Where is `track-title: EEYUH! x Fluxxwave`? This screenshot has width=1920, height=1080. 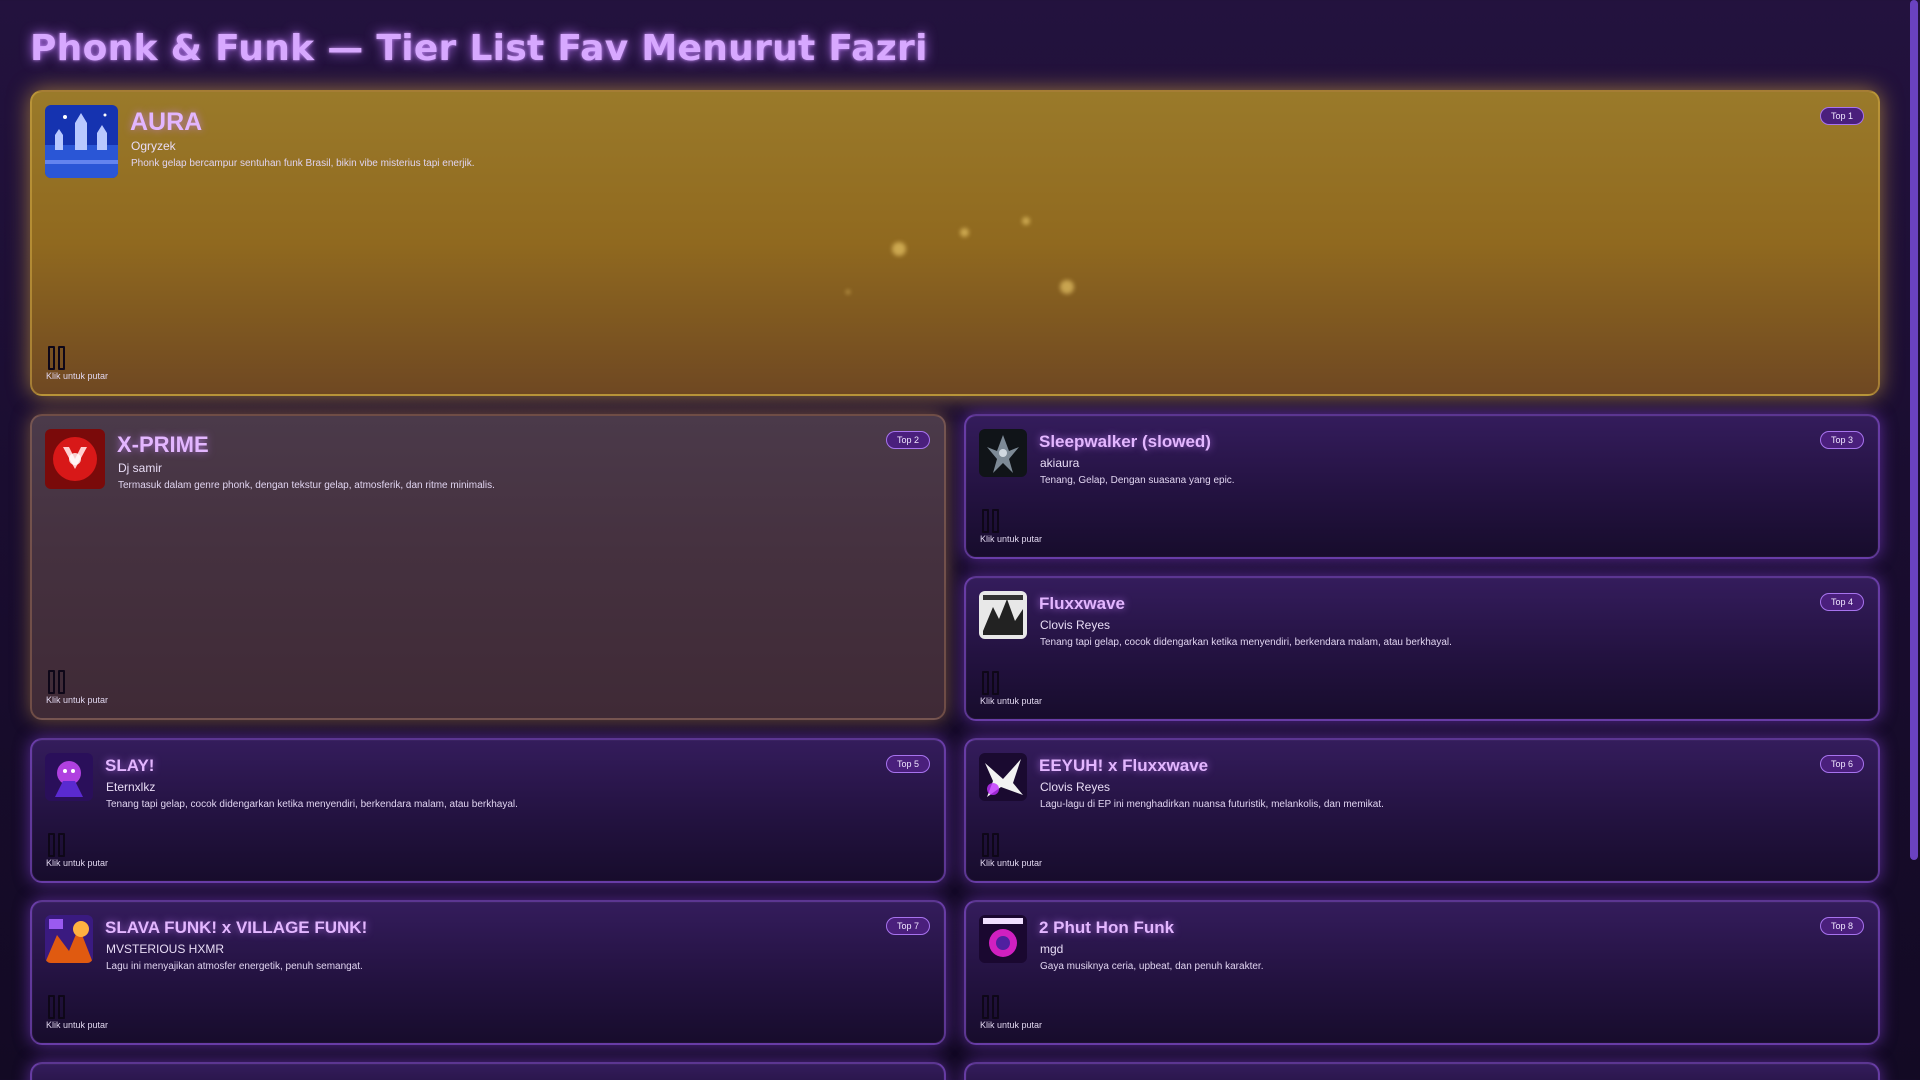
track-title: EEYUH! x Fluxxwave is located at coordinates (1124, 765).